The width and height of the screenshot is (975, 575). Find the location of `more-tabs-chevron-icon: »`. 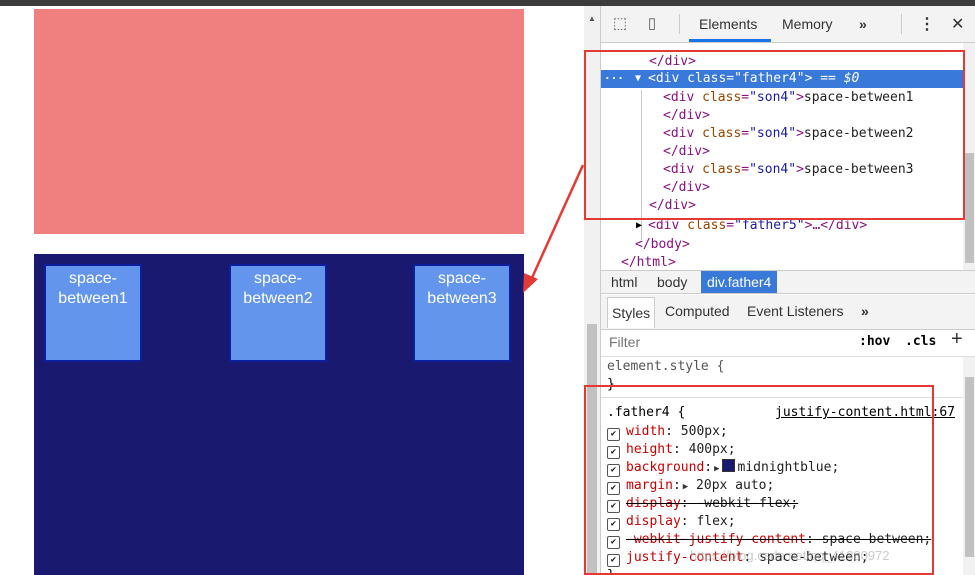

more-tabs-chevron-icon: » is located at coordinates (863, 24).